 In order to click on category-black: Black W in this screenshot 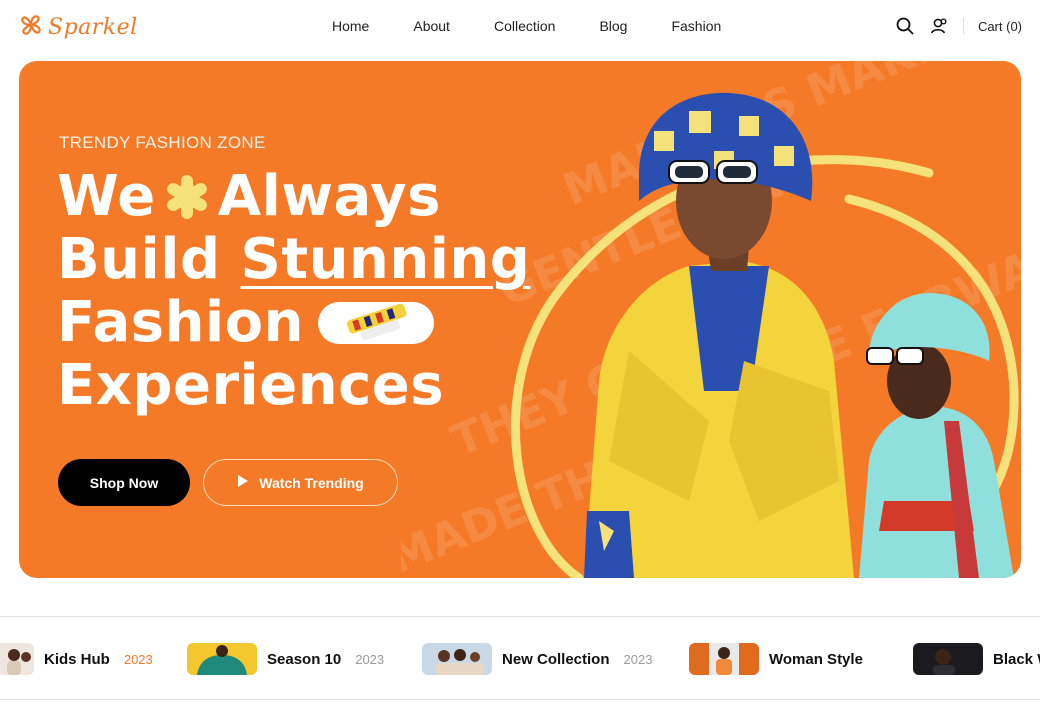, I will do `click(976, 659)`.